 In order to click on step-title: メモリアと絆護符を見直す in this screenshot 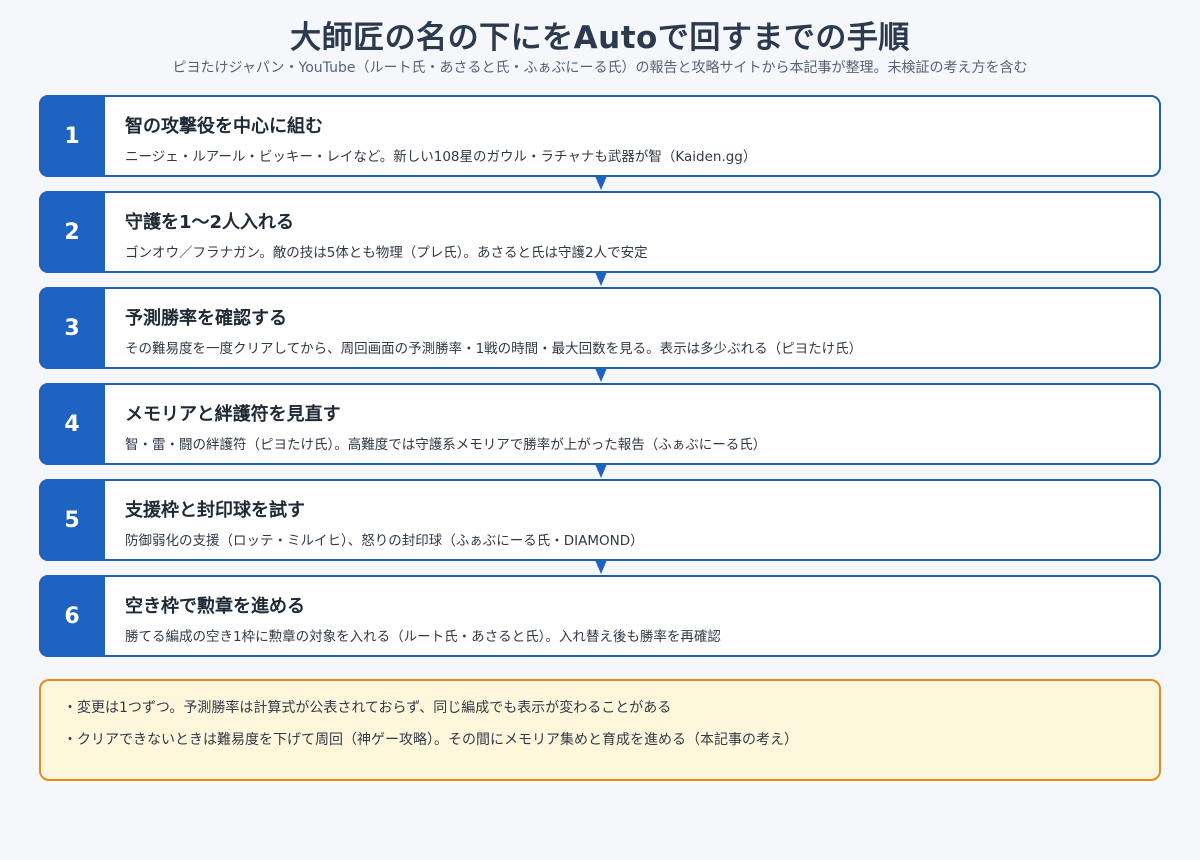, I will do `click(233, 414)`.